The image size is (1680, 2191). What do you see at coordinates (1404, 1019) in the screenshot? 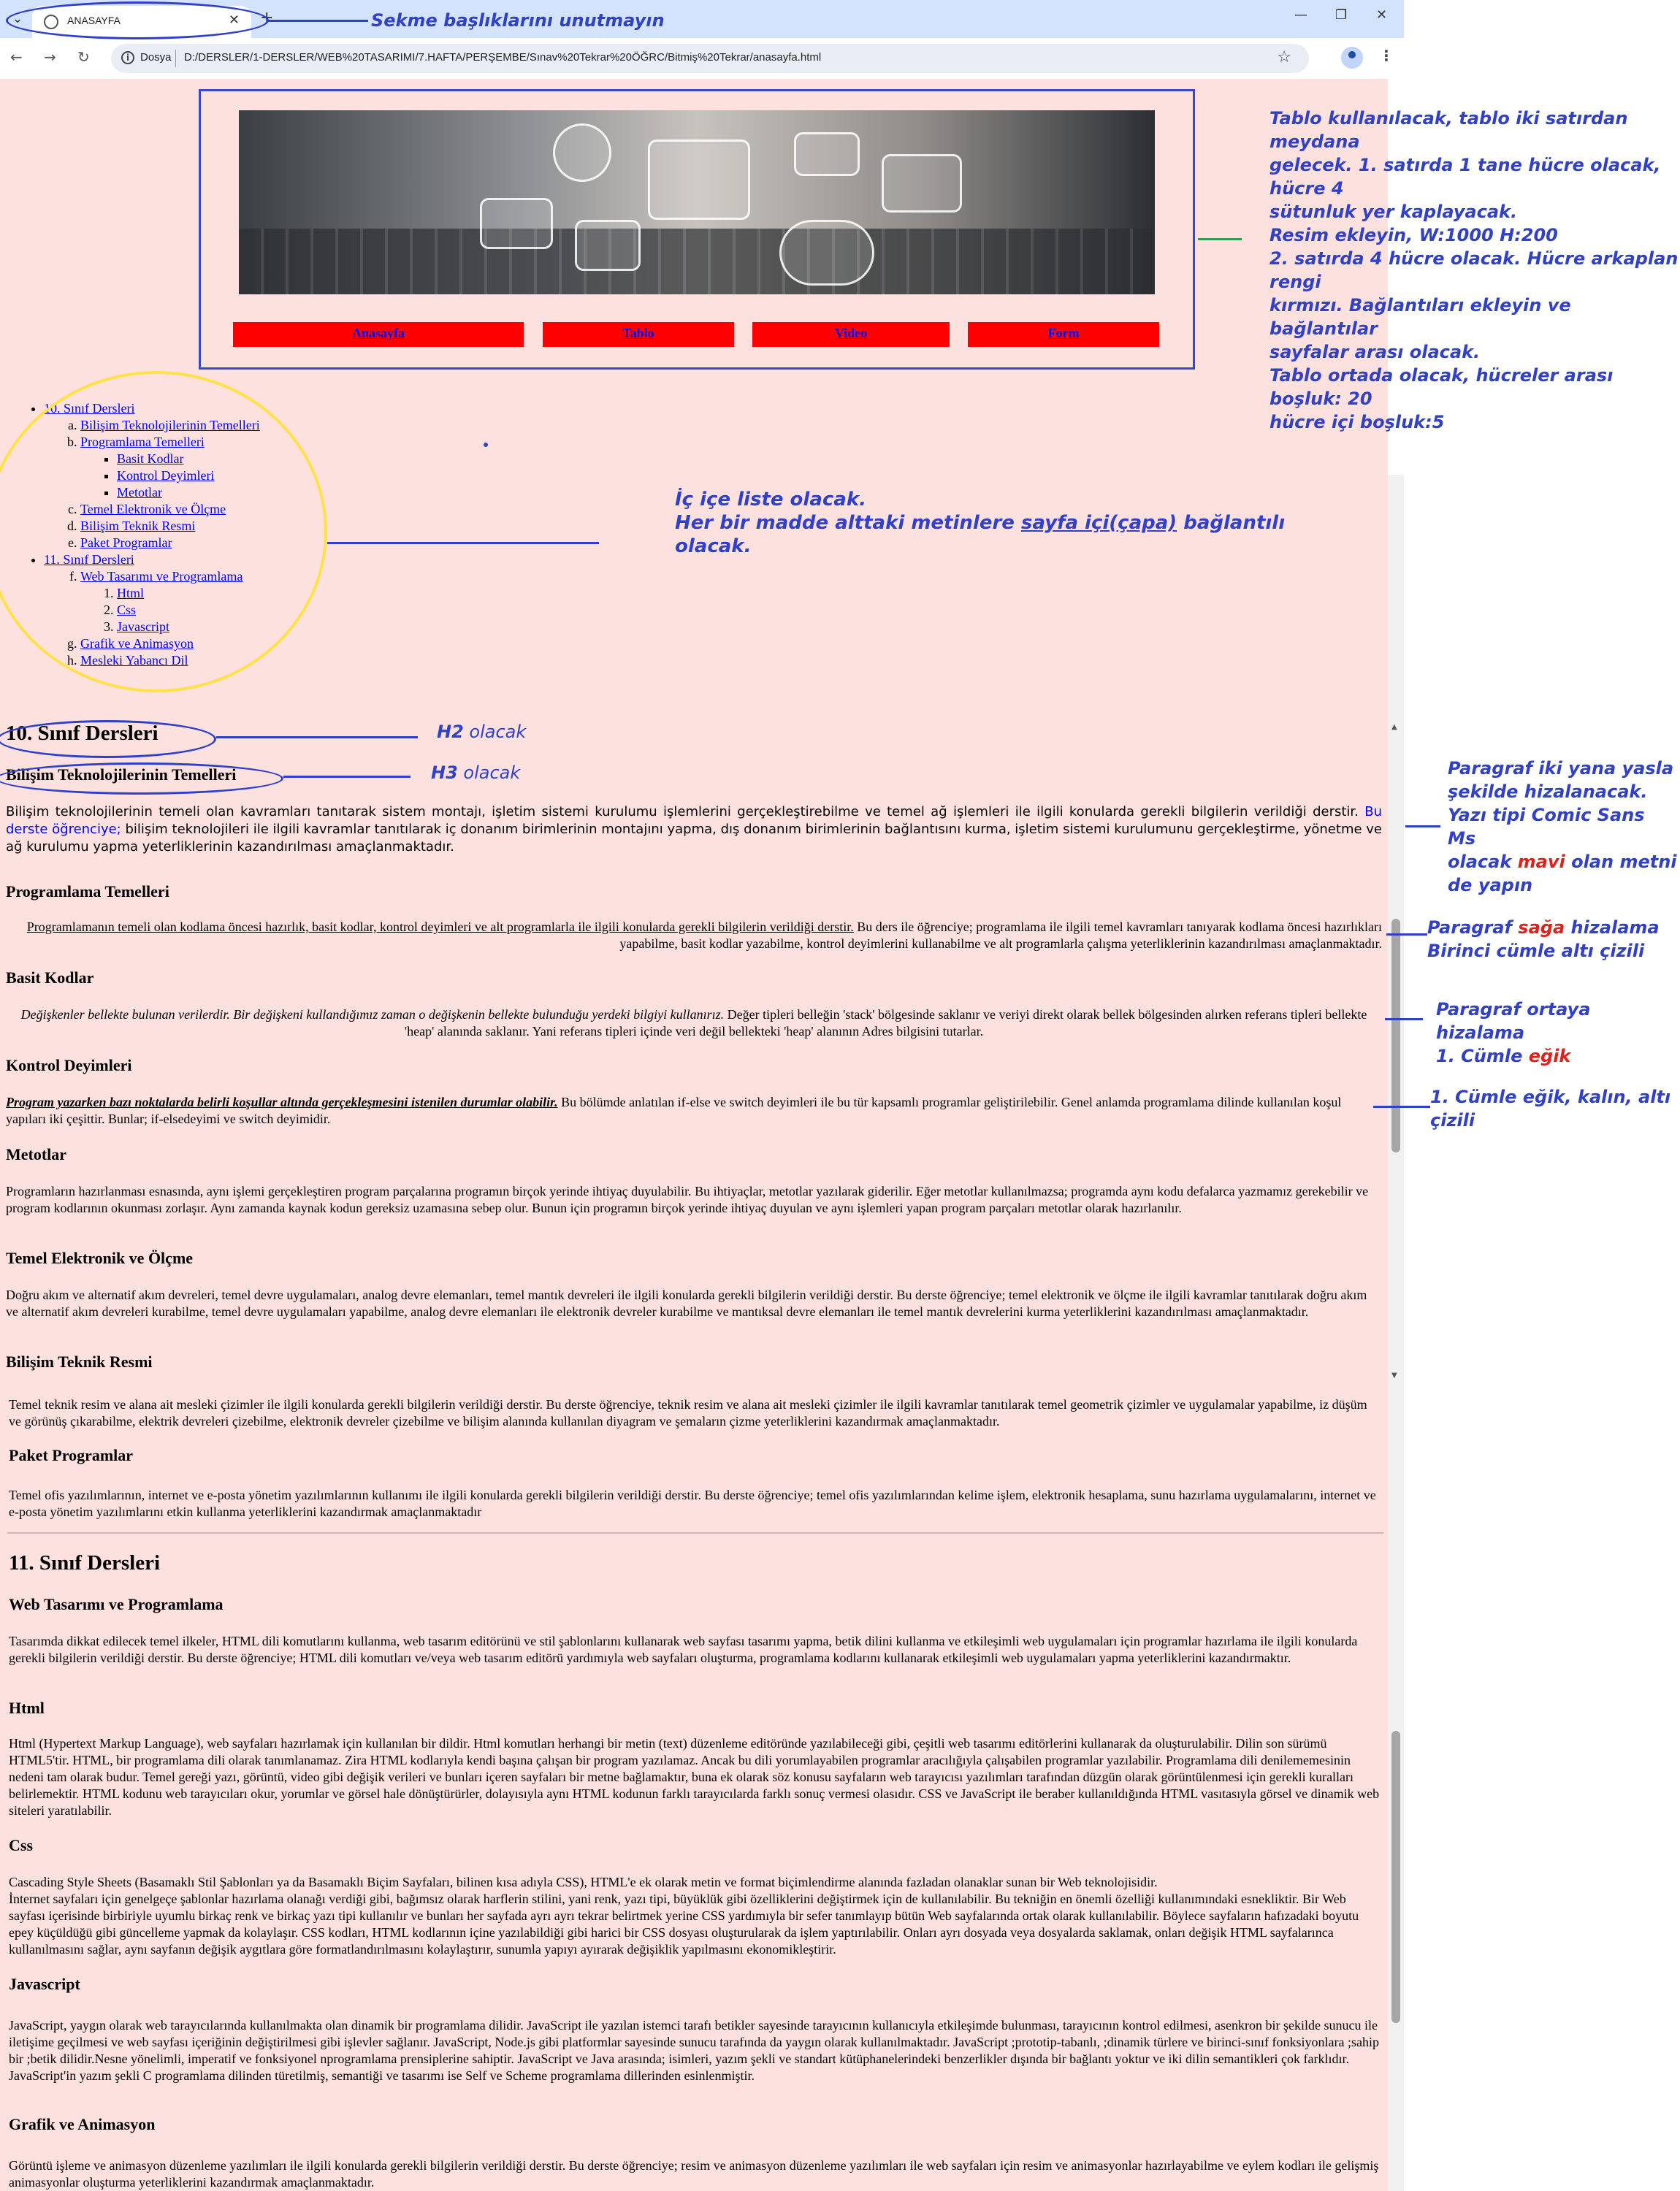
I see `annotation-arrow-center` at bounding box center [1404, 1019].